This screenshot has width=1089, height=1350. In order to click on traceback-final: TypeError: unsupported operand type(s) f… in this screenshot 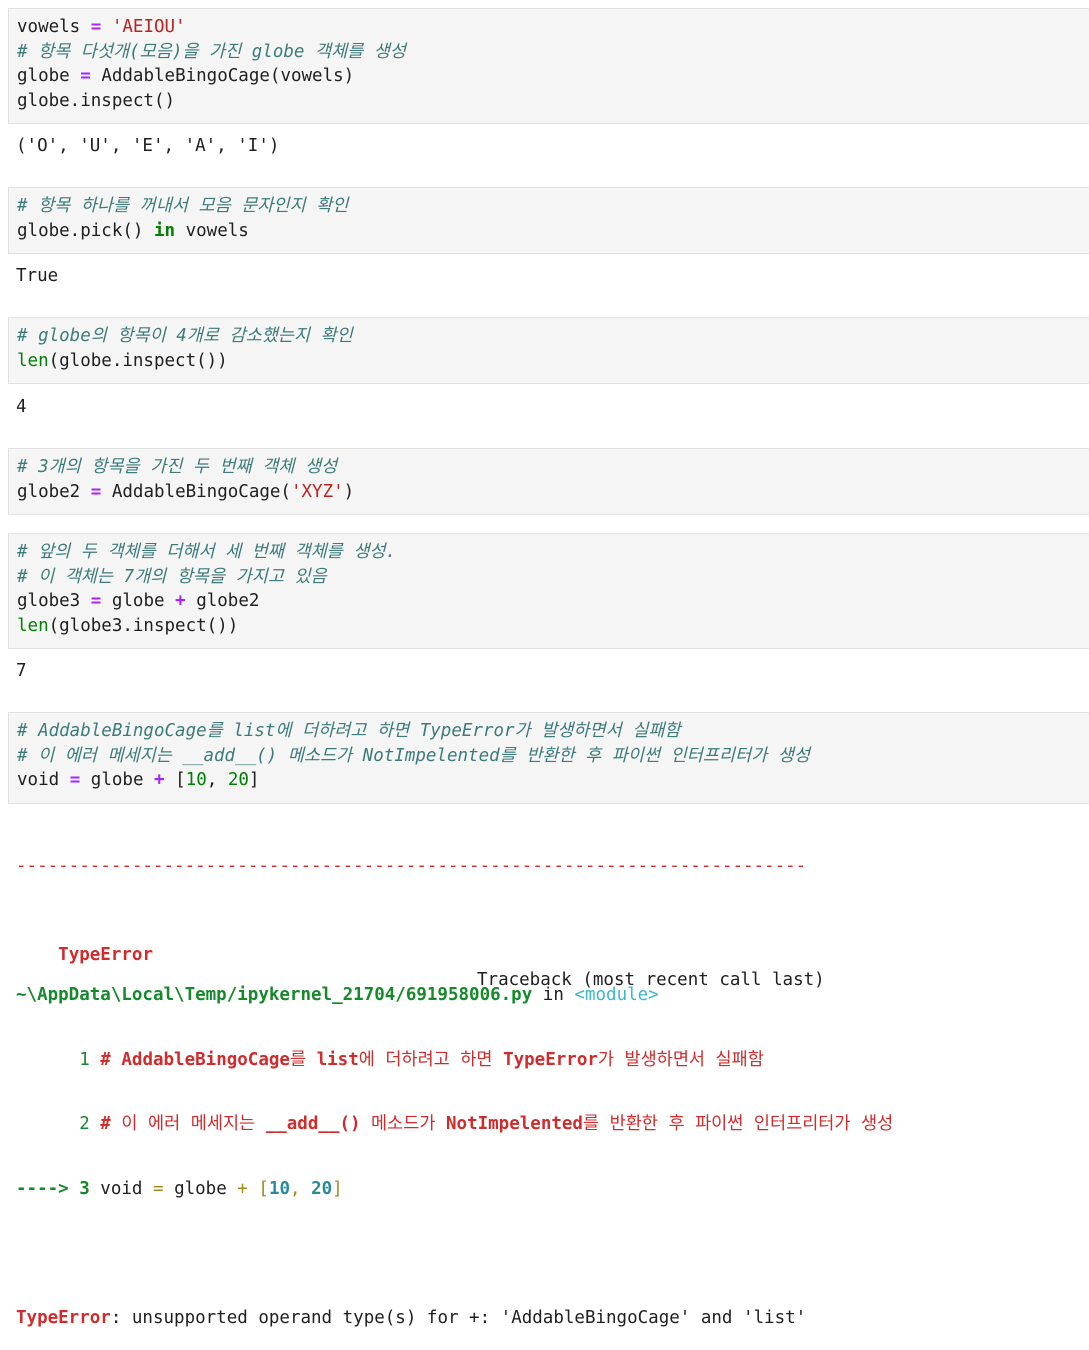, I will do `click(411, 1317)`.